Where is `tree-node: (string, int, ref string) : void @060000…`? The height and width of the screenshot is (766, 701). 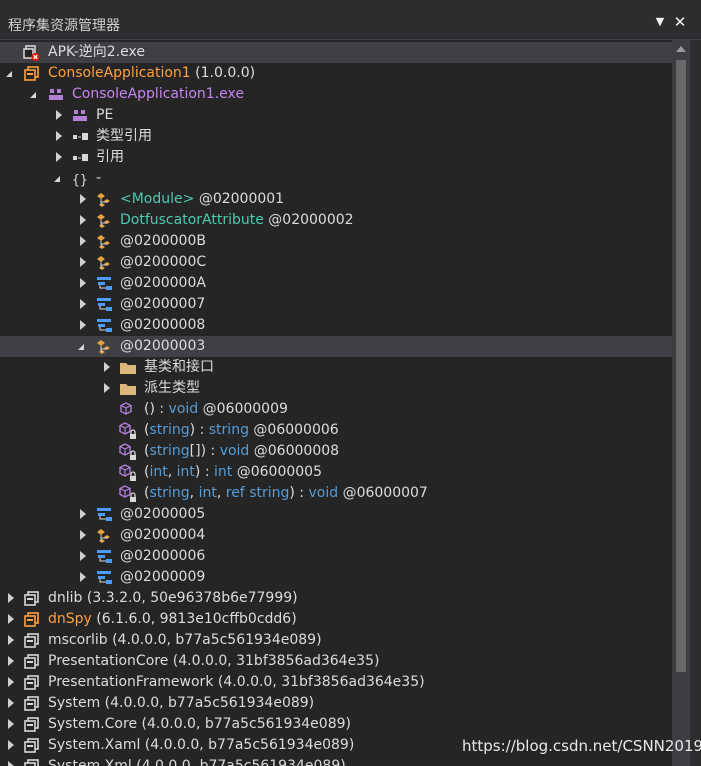
tree-node: (string, int, ref string) : void @060000… is located at coordinates (336, 493).